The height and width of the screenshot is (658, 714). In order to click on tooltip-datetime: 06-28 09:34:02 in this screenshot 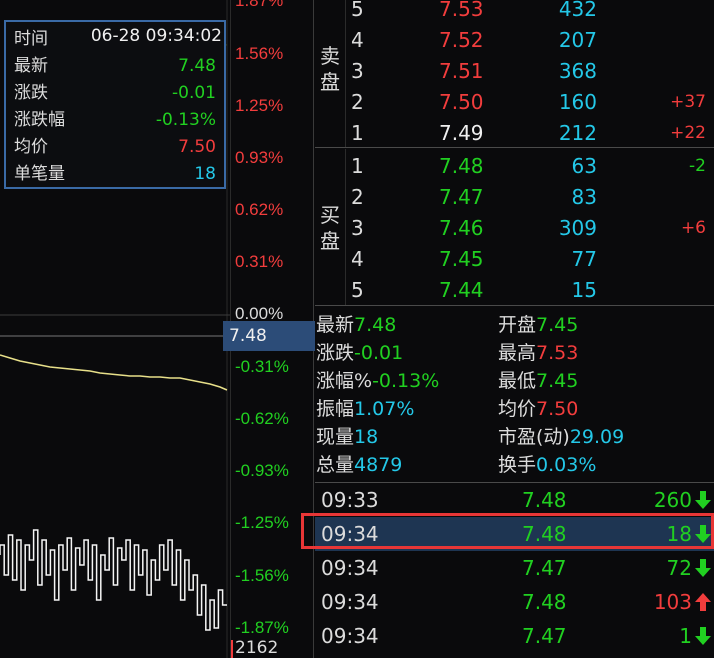, I will do `click(156, 36)`.